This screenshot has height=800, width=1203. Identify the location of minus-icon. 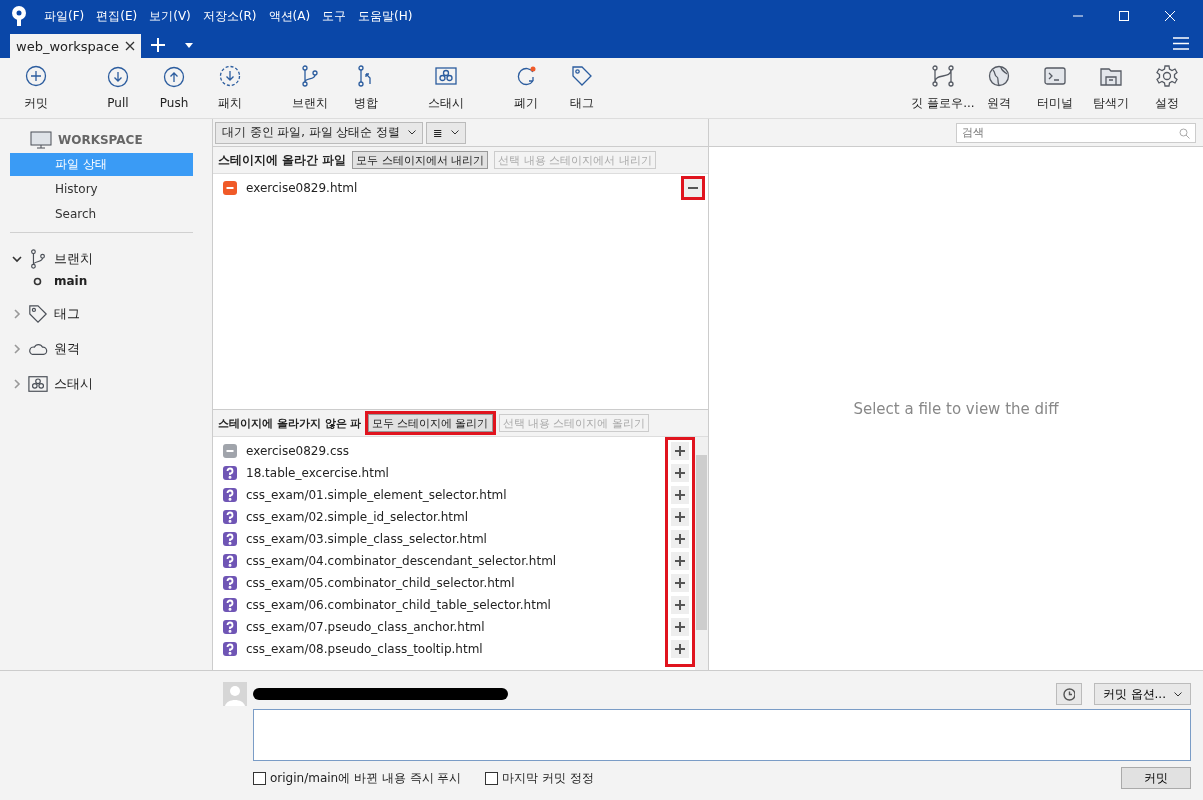
(693, 188).